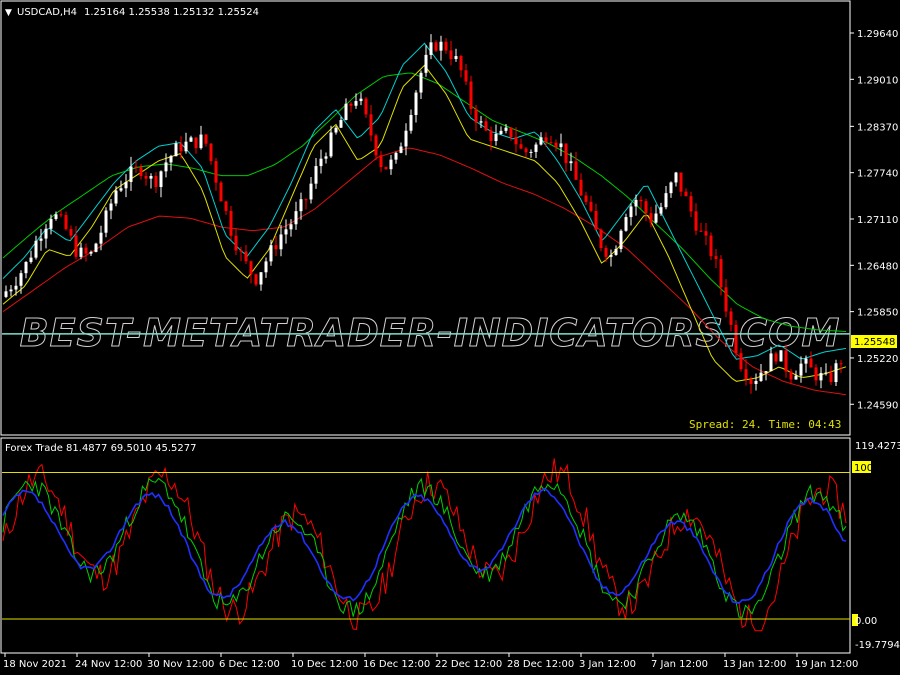 This screenshot has width=900, height=675. I want to click on current-price-value: 1.25548, so click(874, 342).